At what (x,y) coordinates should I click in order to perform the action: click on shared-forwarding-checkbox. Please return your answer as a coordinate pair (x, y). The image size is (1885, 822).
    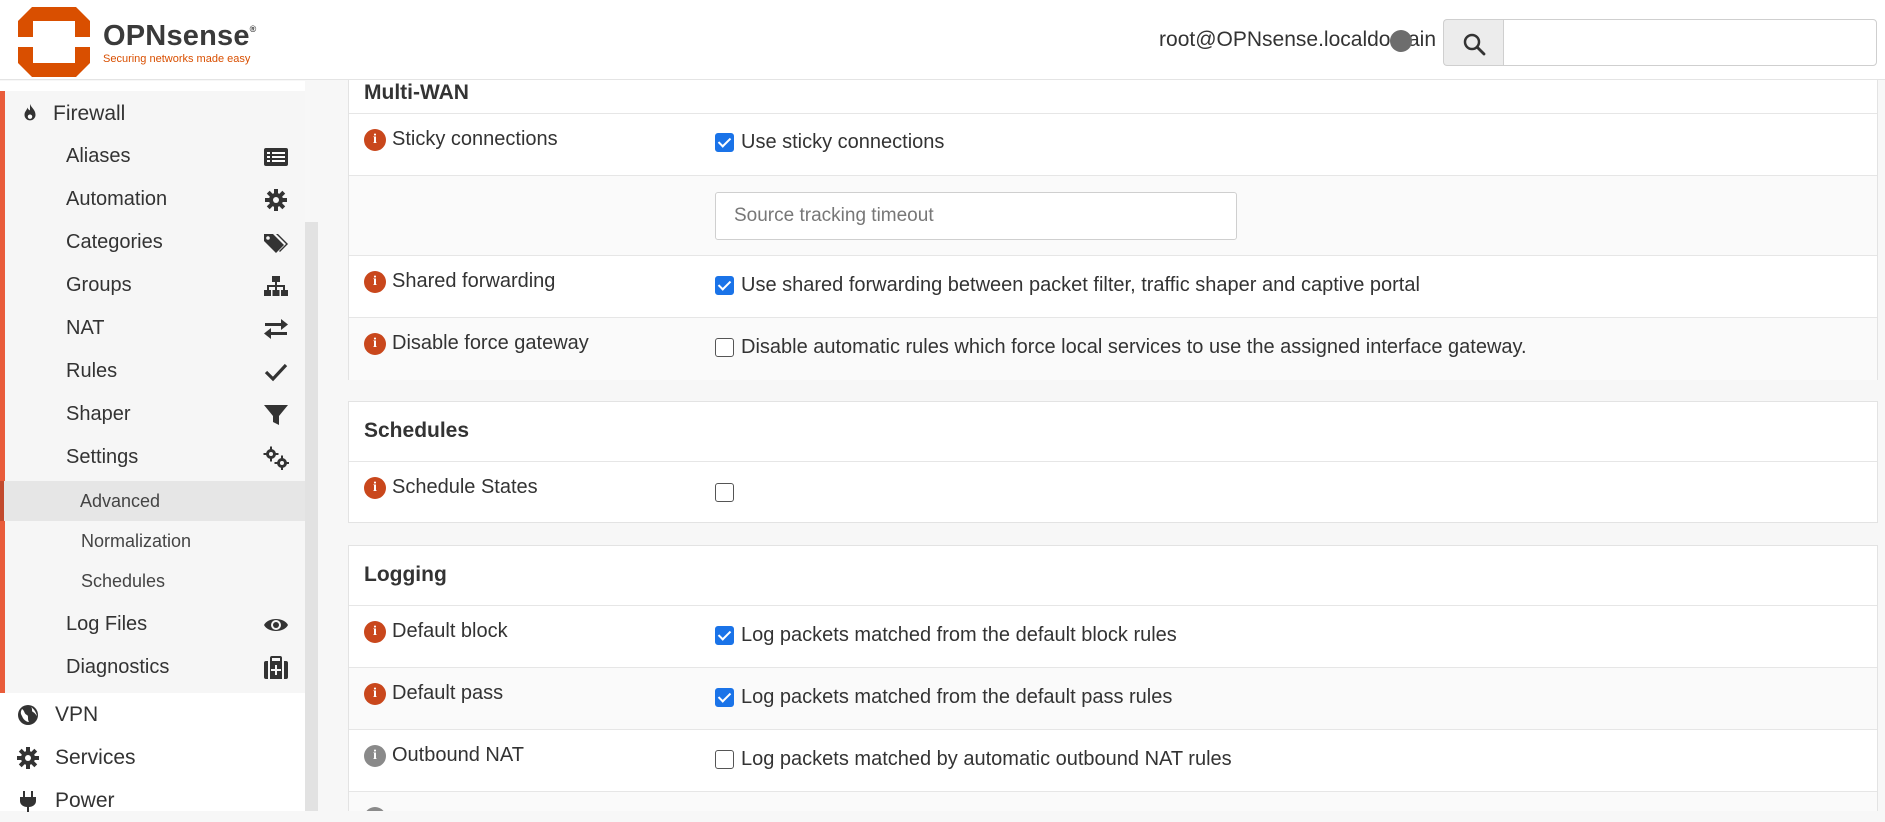
    Looking at the image, I should click on (724, 285).